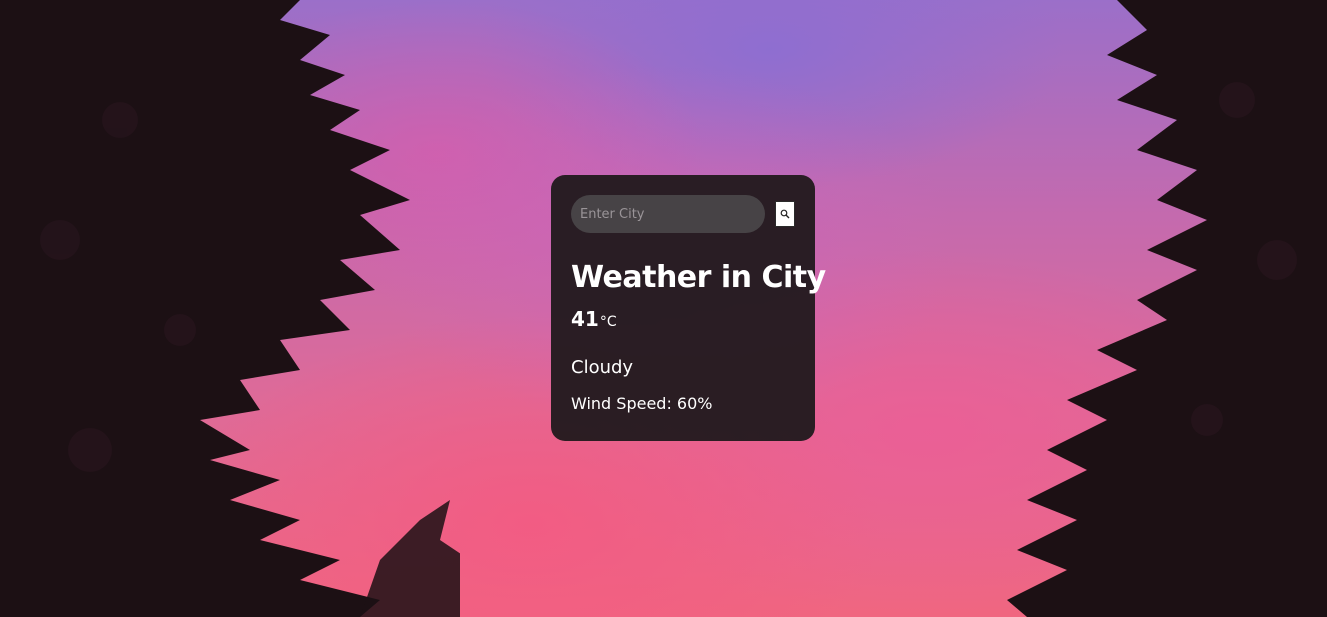 This screenshot has height=617, width=1327. Describe the element at coordinates (668, 214) in the screenshot. I see `city-search-input` at that location.